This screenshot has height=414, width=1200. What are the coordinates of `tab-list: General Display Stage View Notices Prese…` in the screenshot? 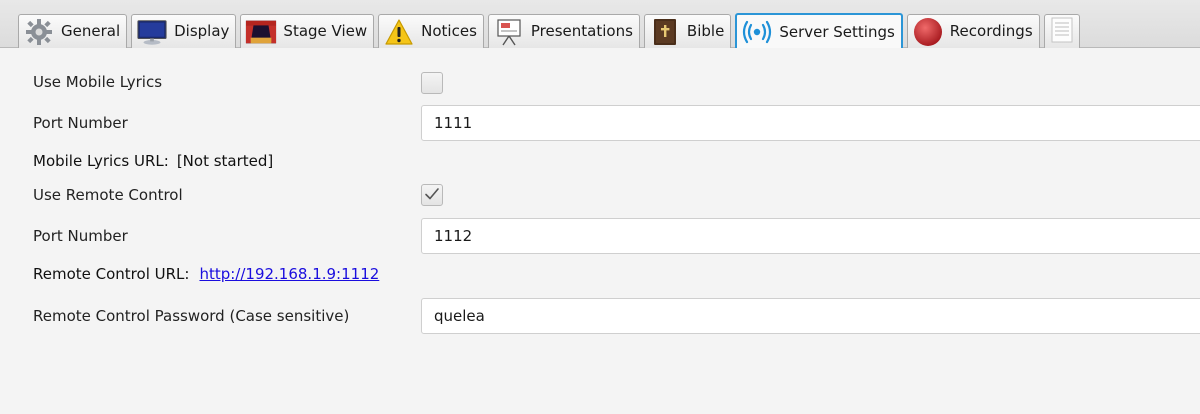 It's located at (549, 31).